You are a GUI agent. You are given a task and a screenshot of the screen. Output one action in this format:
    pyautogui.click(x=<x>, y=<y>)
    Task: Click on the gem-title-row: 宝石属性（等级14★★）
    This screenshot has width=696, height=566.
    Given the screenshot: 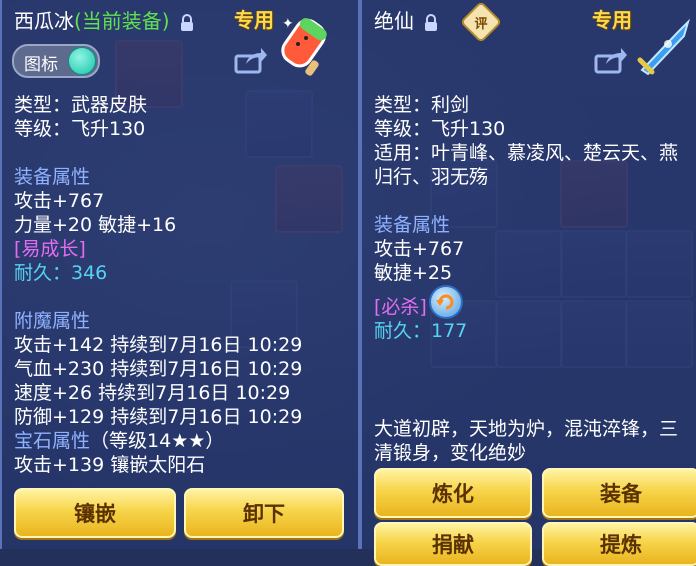 What is the action you would take?
    pyautogui.click(x=119, y=441)
    